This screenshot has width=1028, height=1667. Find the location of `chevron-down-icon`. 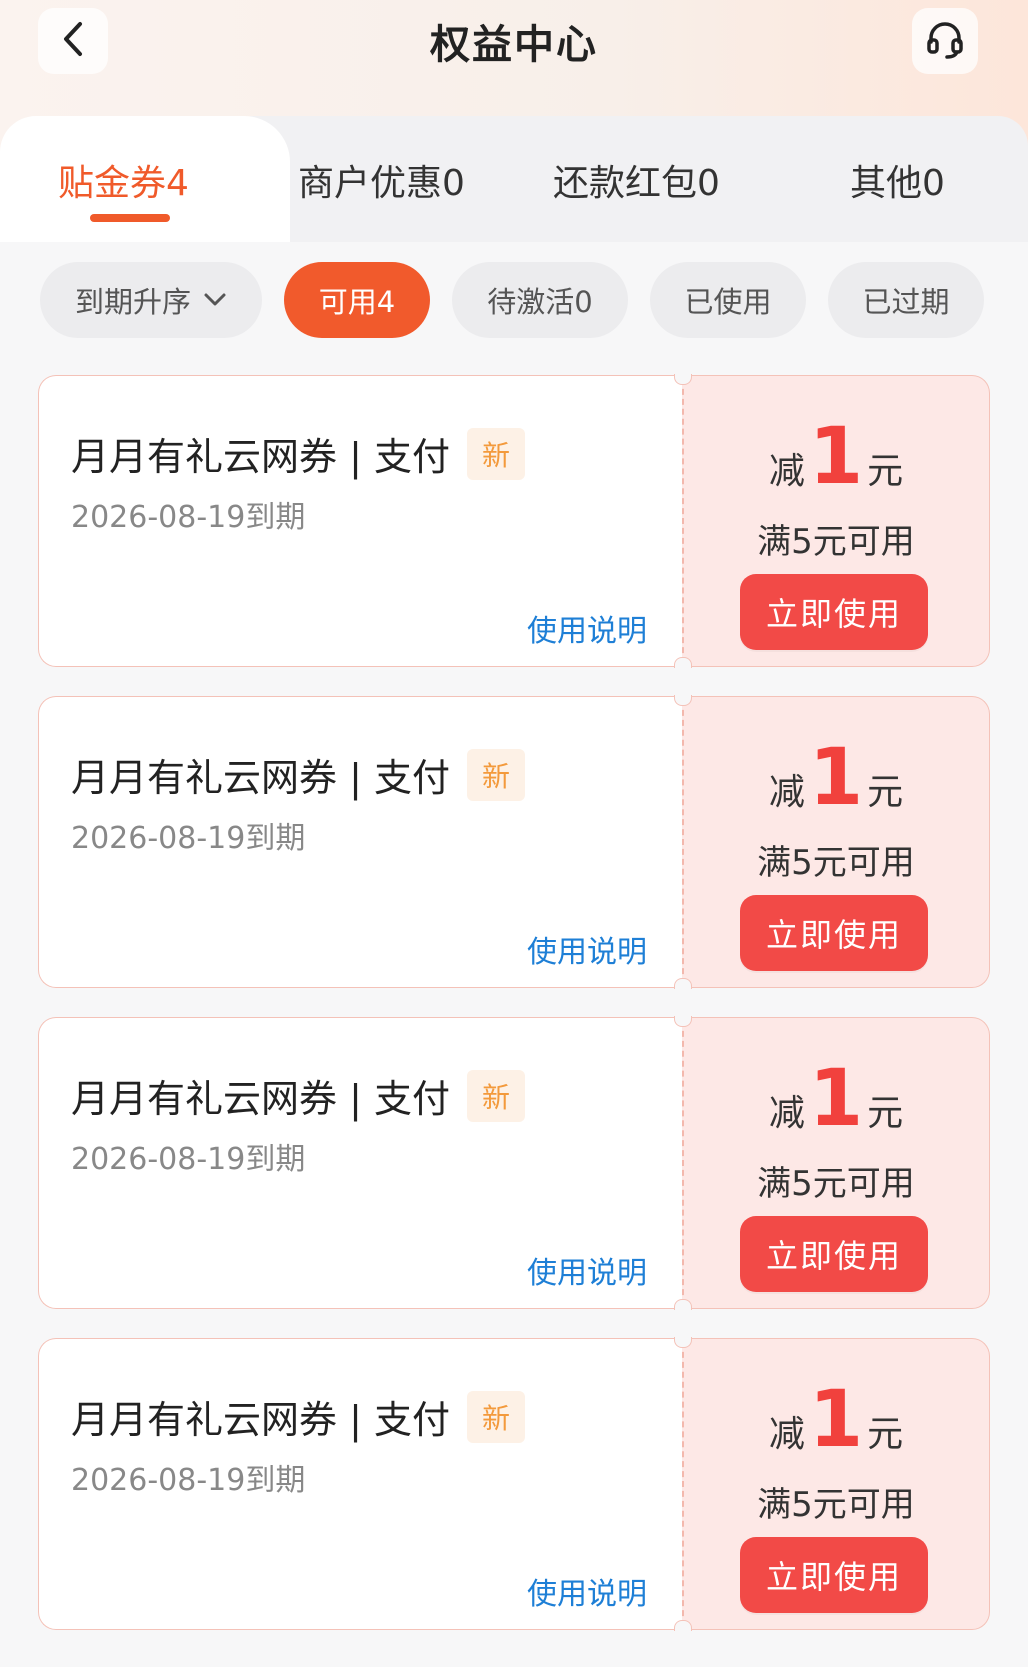

chevron-down-icon is located at coordinates (215, 300).